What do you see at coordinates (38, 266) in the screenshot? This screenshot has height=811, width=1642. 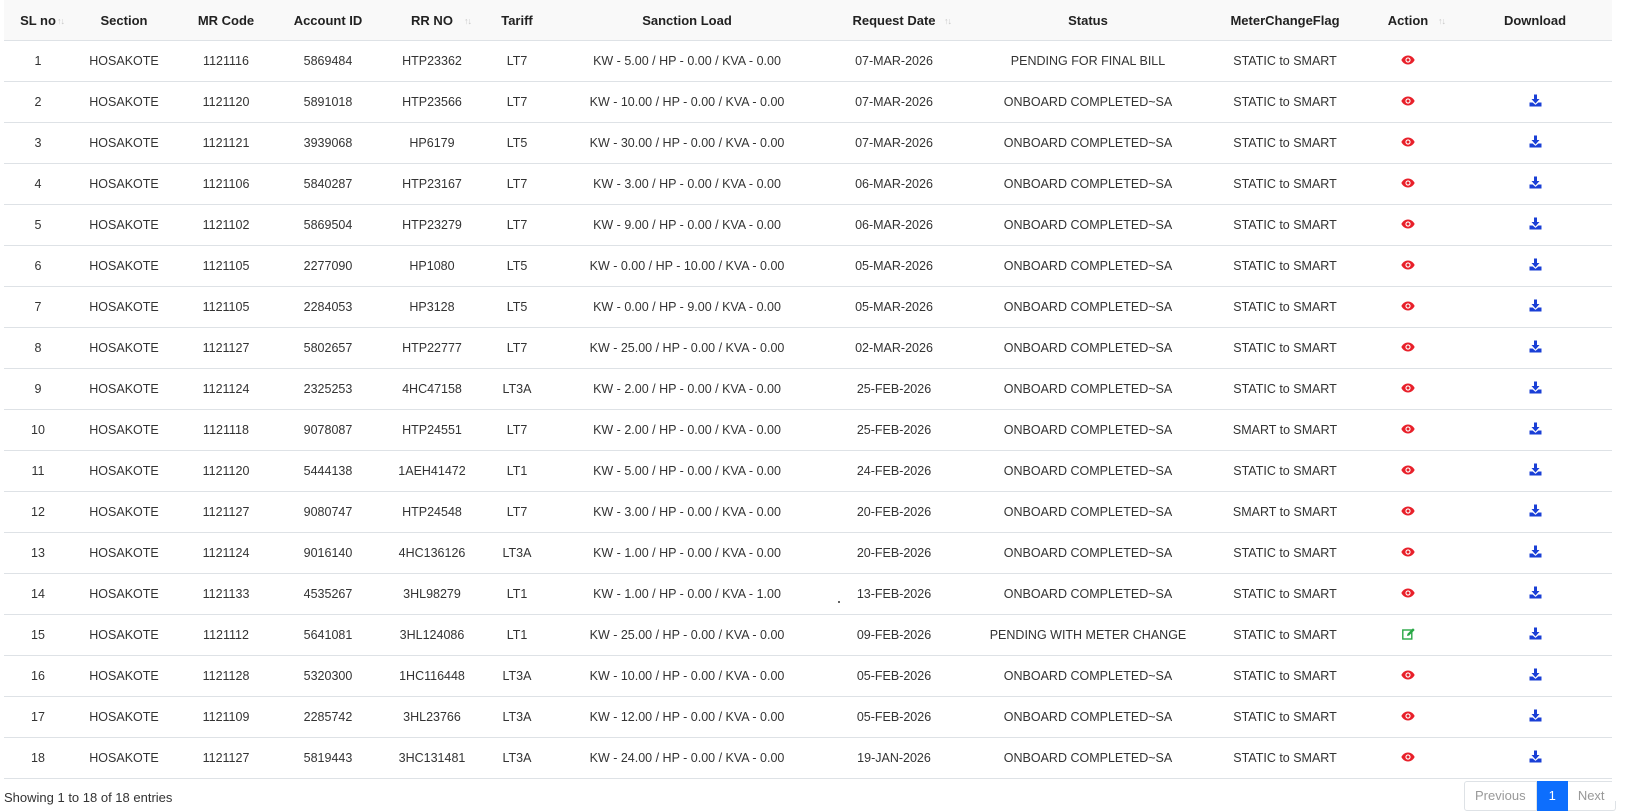 I see `cell-sl-no: 6` at bounding box center [38, 266].